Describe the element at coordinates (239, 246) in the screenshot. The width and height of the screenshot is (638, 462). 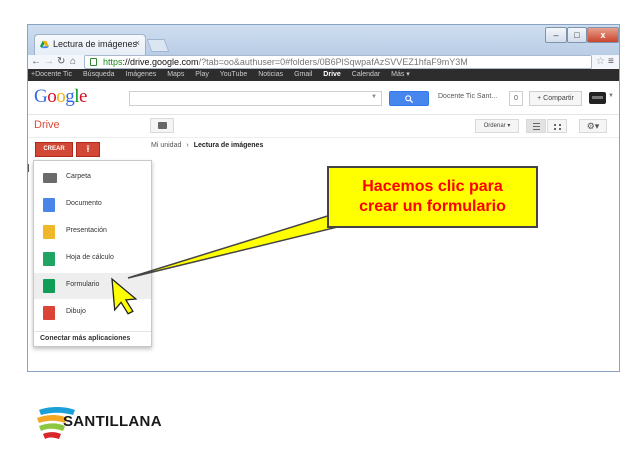
I see `callout-pointer` at that location.